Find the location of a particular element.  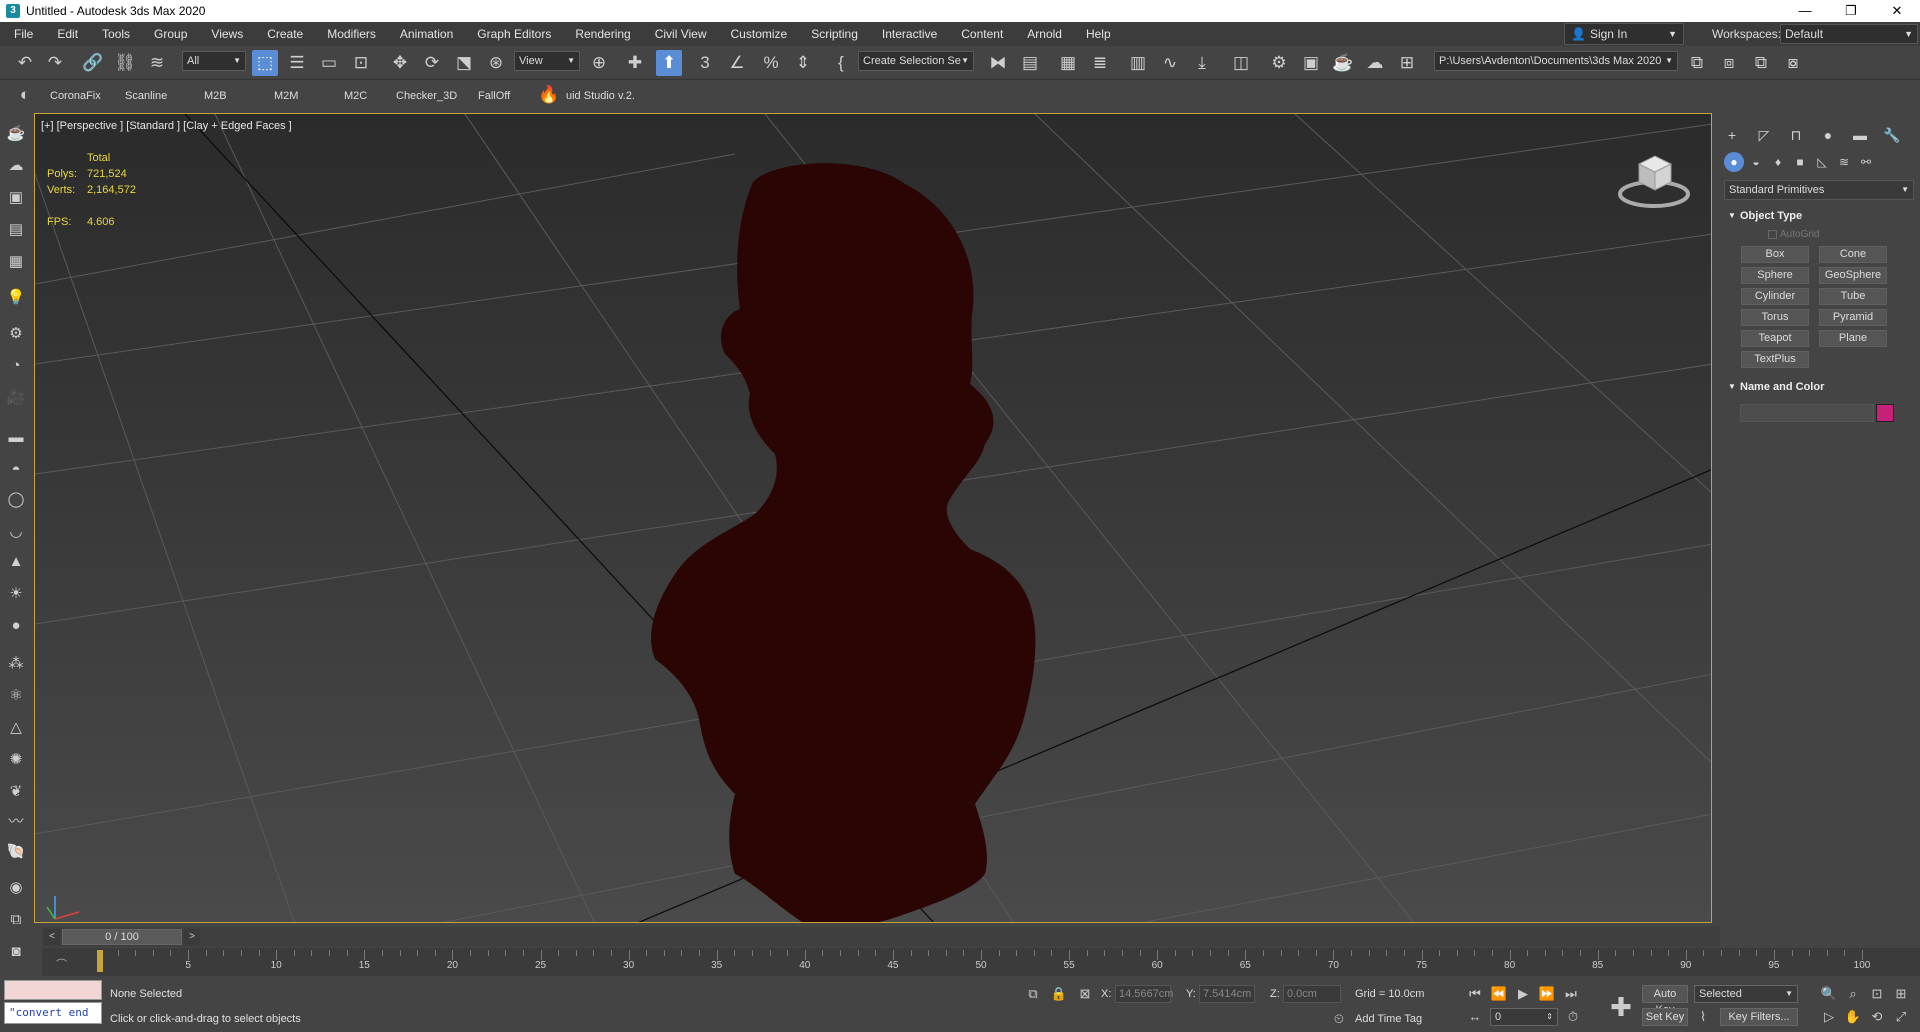

field-of-view-icon: ▷ is located at coordinates (1829, 1017).